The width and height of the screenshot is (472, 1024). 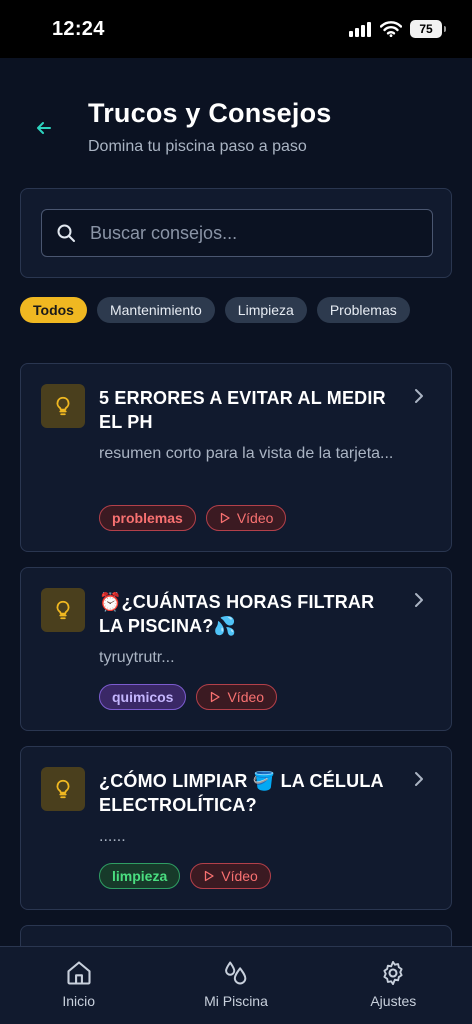 I want to click on card-tags: problemas Vídeo, so click(x=193, y=518).